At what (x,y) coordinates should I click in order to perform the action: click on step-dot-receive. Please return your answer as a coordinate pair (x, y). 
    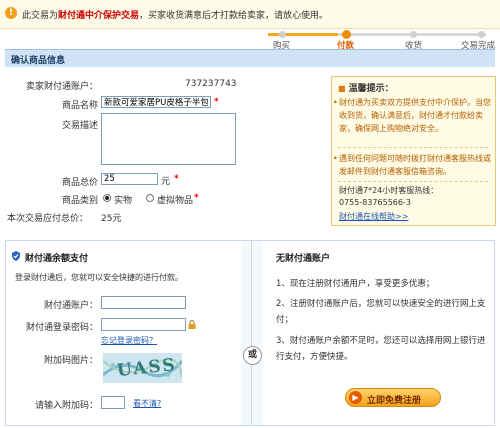
    Looking at the image, I should click on (413, 34).